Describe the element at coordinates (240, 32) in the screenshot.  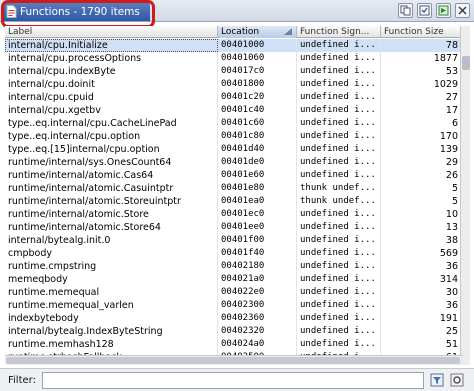
I see `column-header-location-text: Location` at that location.